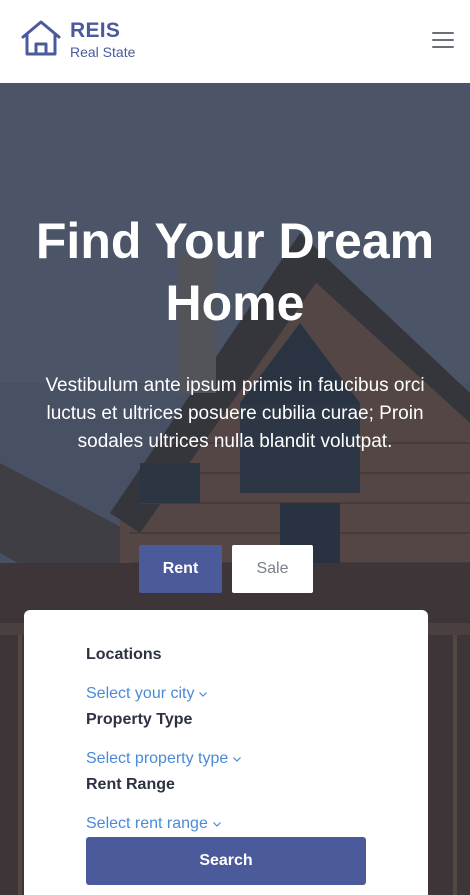 Image resolution: width=470 pixels, height=895 pixels. What do you see at coordinates (272, 569) in the screenshot?
I see `tab-sale: Sale` at bounding box center [272, 569].